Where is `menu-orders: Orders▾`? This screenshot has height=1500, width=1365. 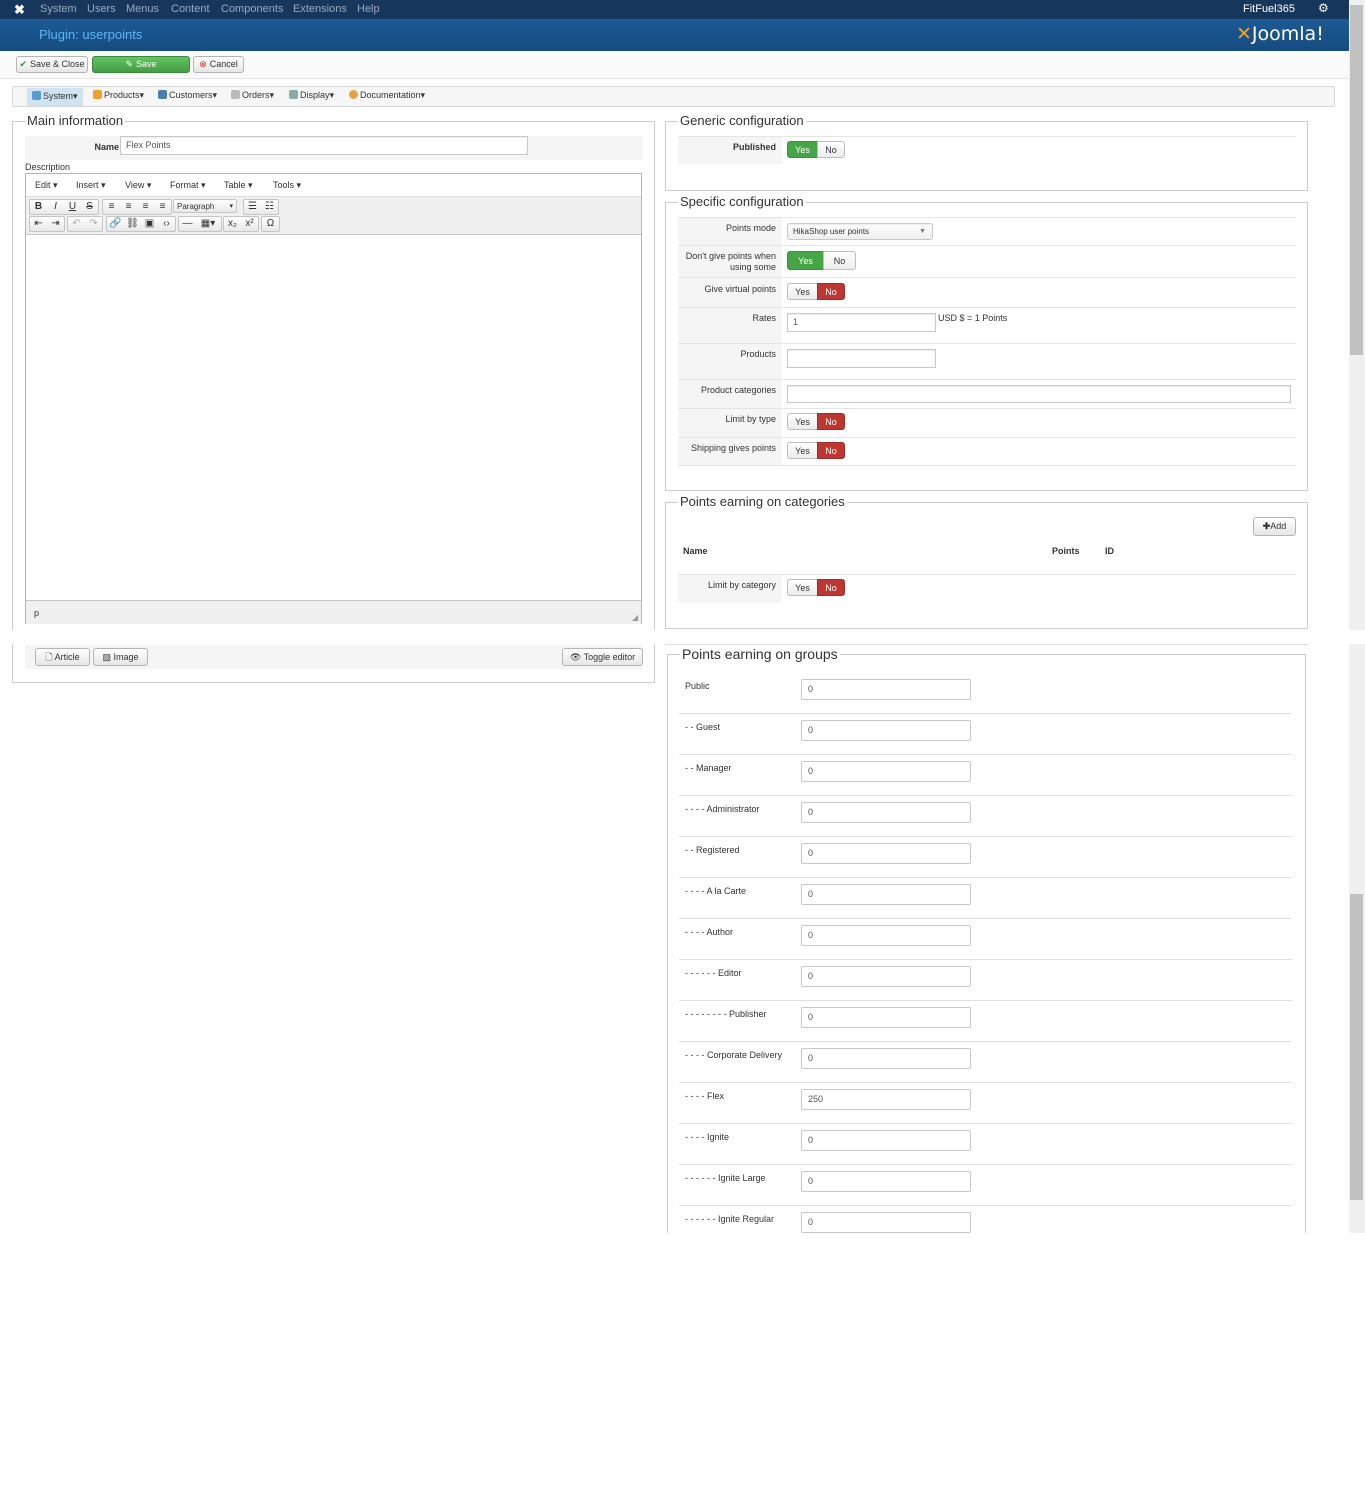 menu-orders: Orders▾ is located at coordinates (252, 95).